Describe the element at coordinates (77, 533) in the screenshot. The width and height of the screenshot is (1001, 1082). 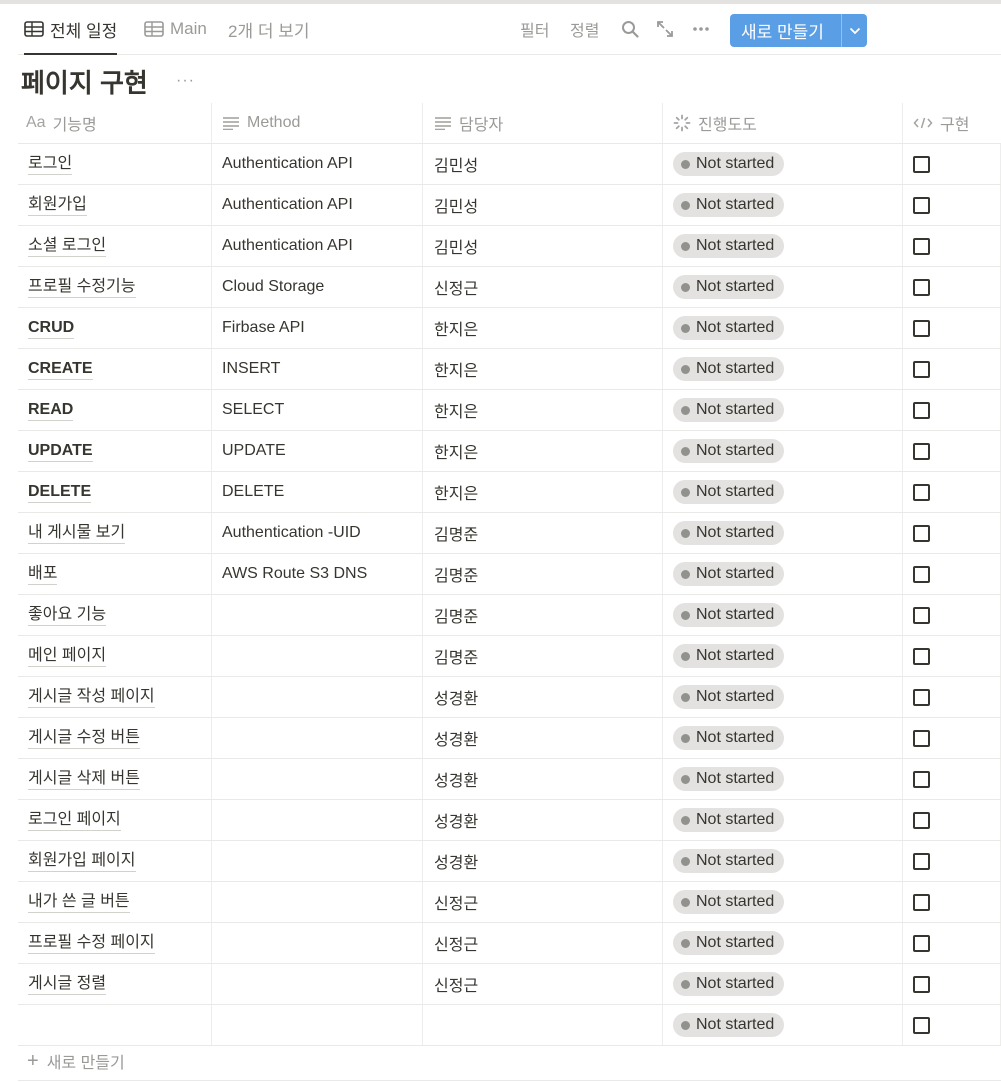
I see `row-title-link: 내 게시물 보기` at that location.